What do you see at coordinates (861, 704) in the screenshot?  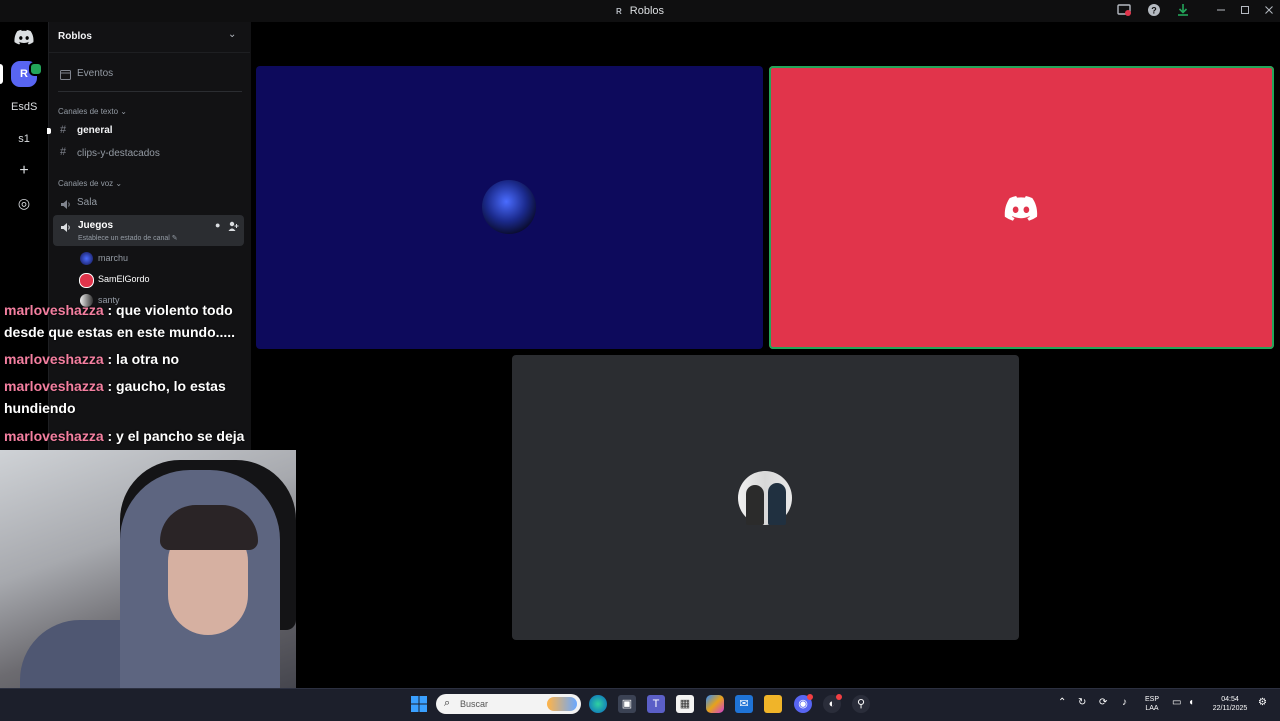 I see `app-icon: ⚲` at bounding box center [861, 704].